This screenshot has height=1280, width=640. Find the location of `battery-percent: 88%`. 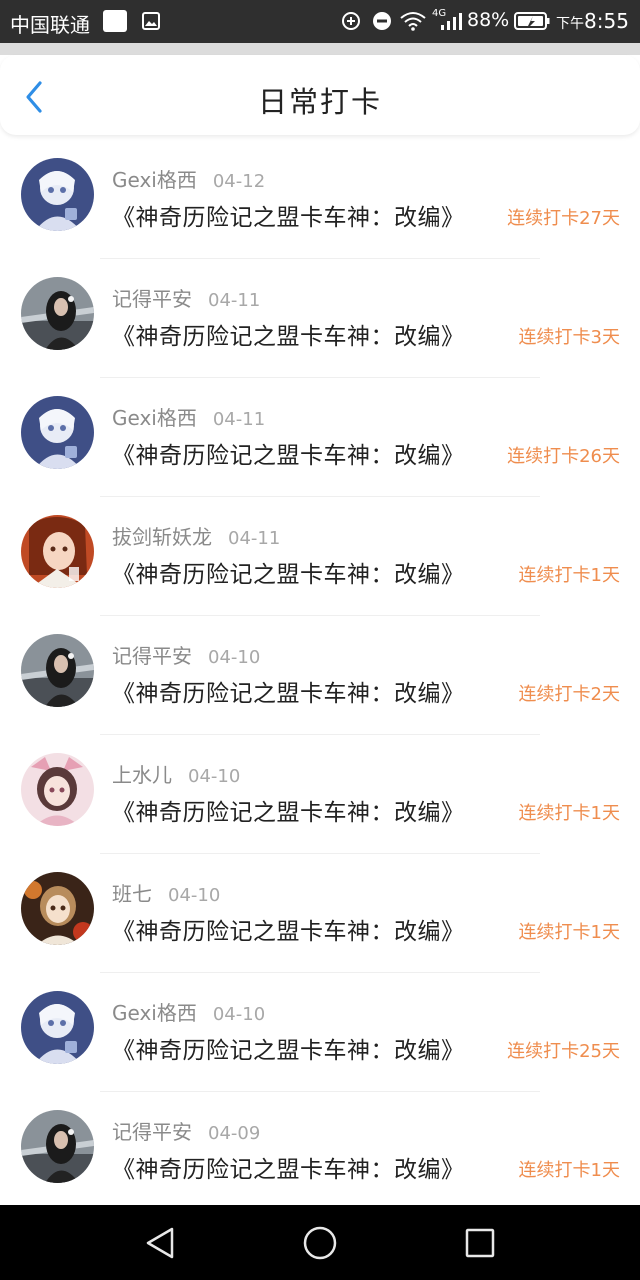

battery-percent: 88% is located at coordinates (488, 20).